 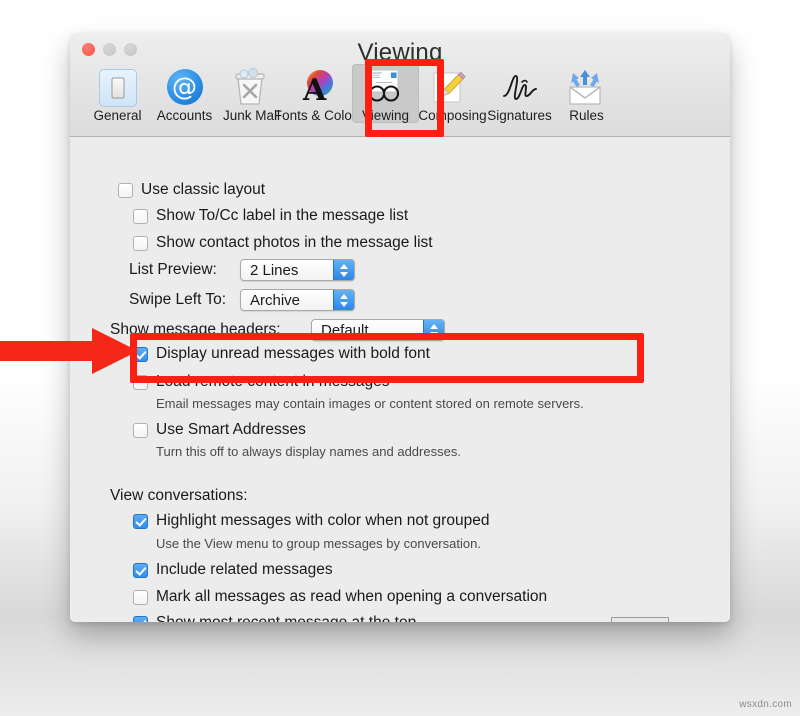 I want to click on row-show-contact-photos: Show contact photos in the message list, so click(x=283, y=243).